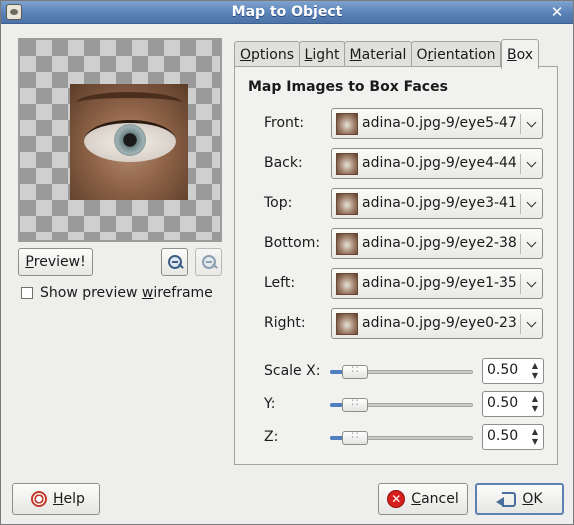 The width and height of the screenshot is (574, 525). I want to click on tab-light-label: ight, so click(326, 54).